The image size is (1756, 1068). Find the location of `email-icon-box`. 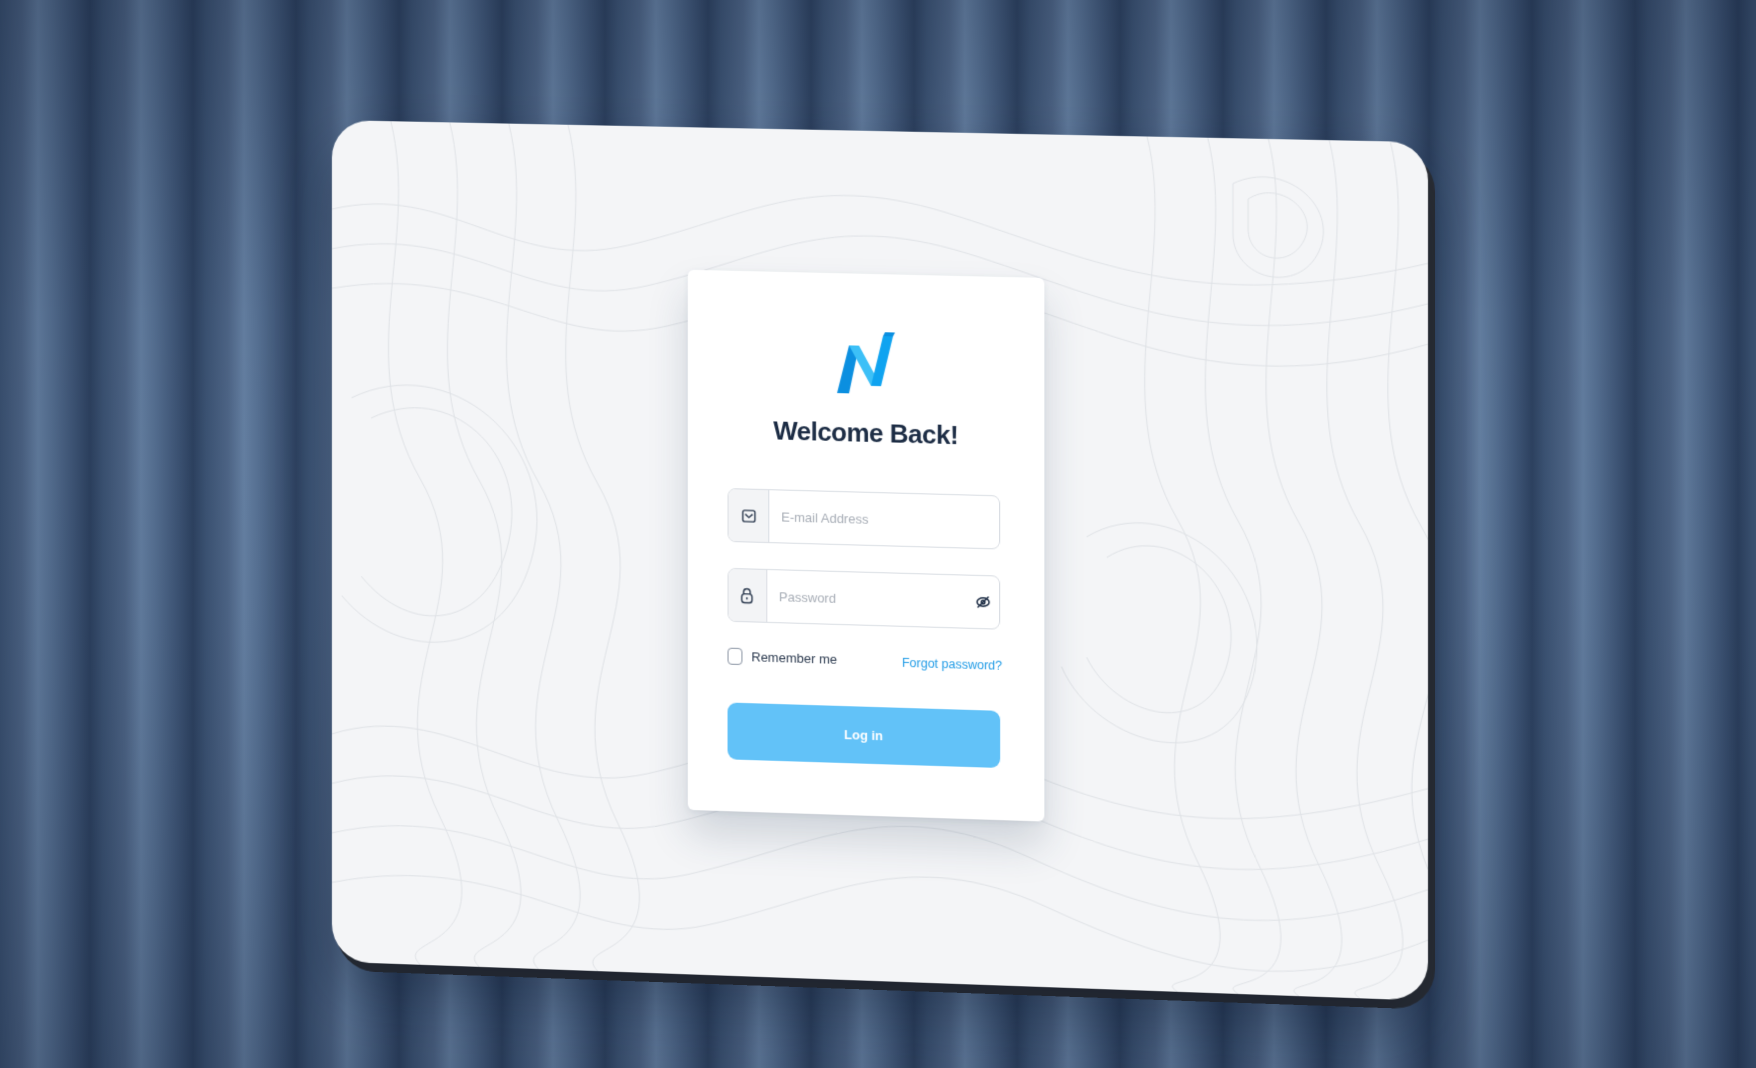

email-icon-box is located at coordinates (749, 516).